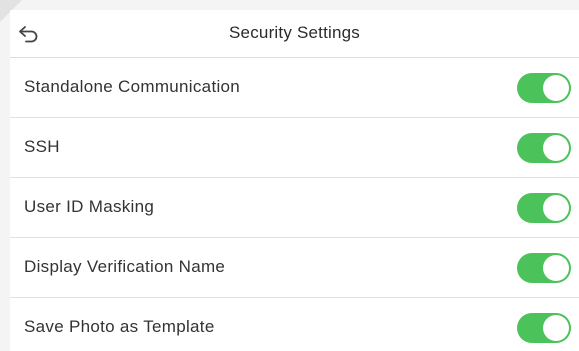 The height and width of the screenshot is (351, 579). I want to click on setting-label: Display Verification Name, so click(125, 266).